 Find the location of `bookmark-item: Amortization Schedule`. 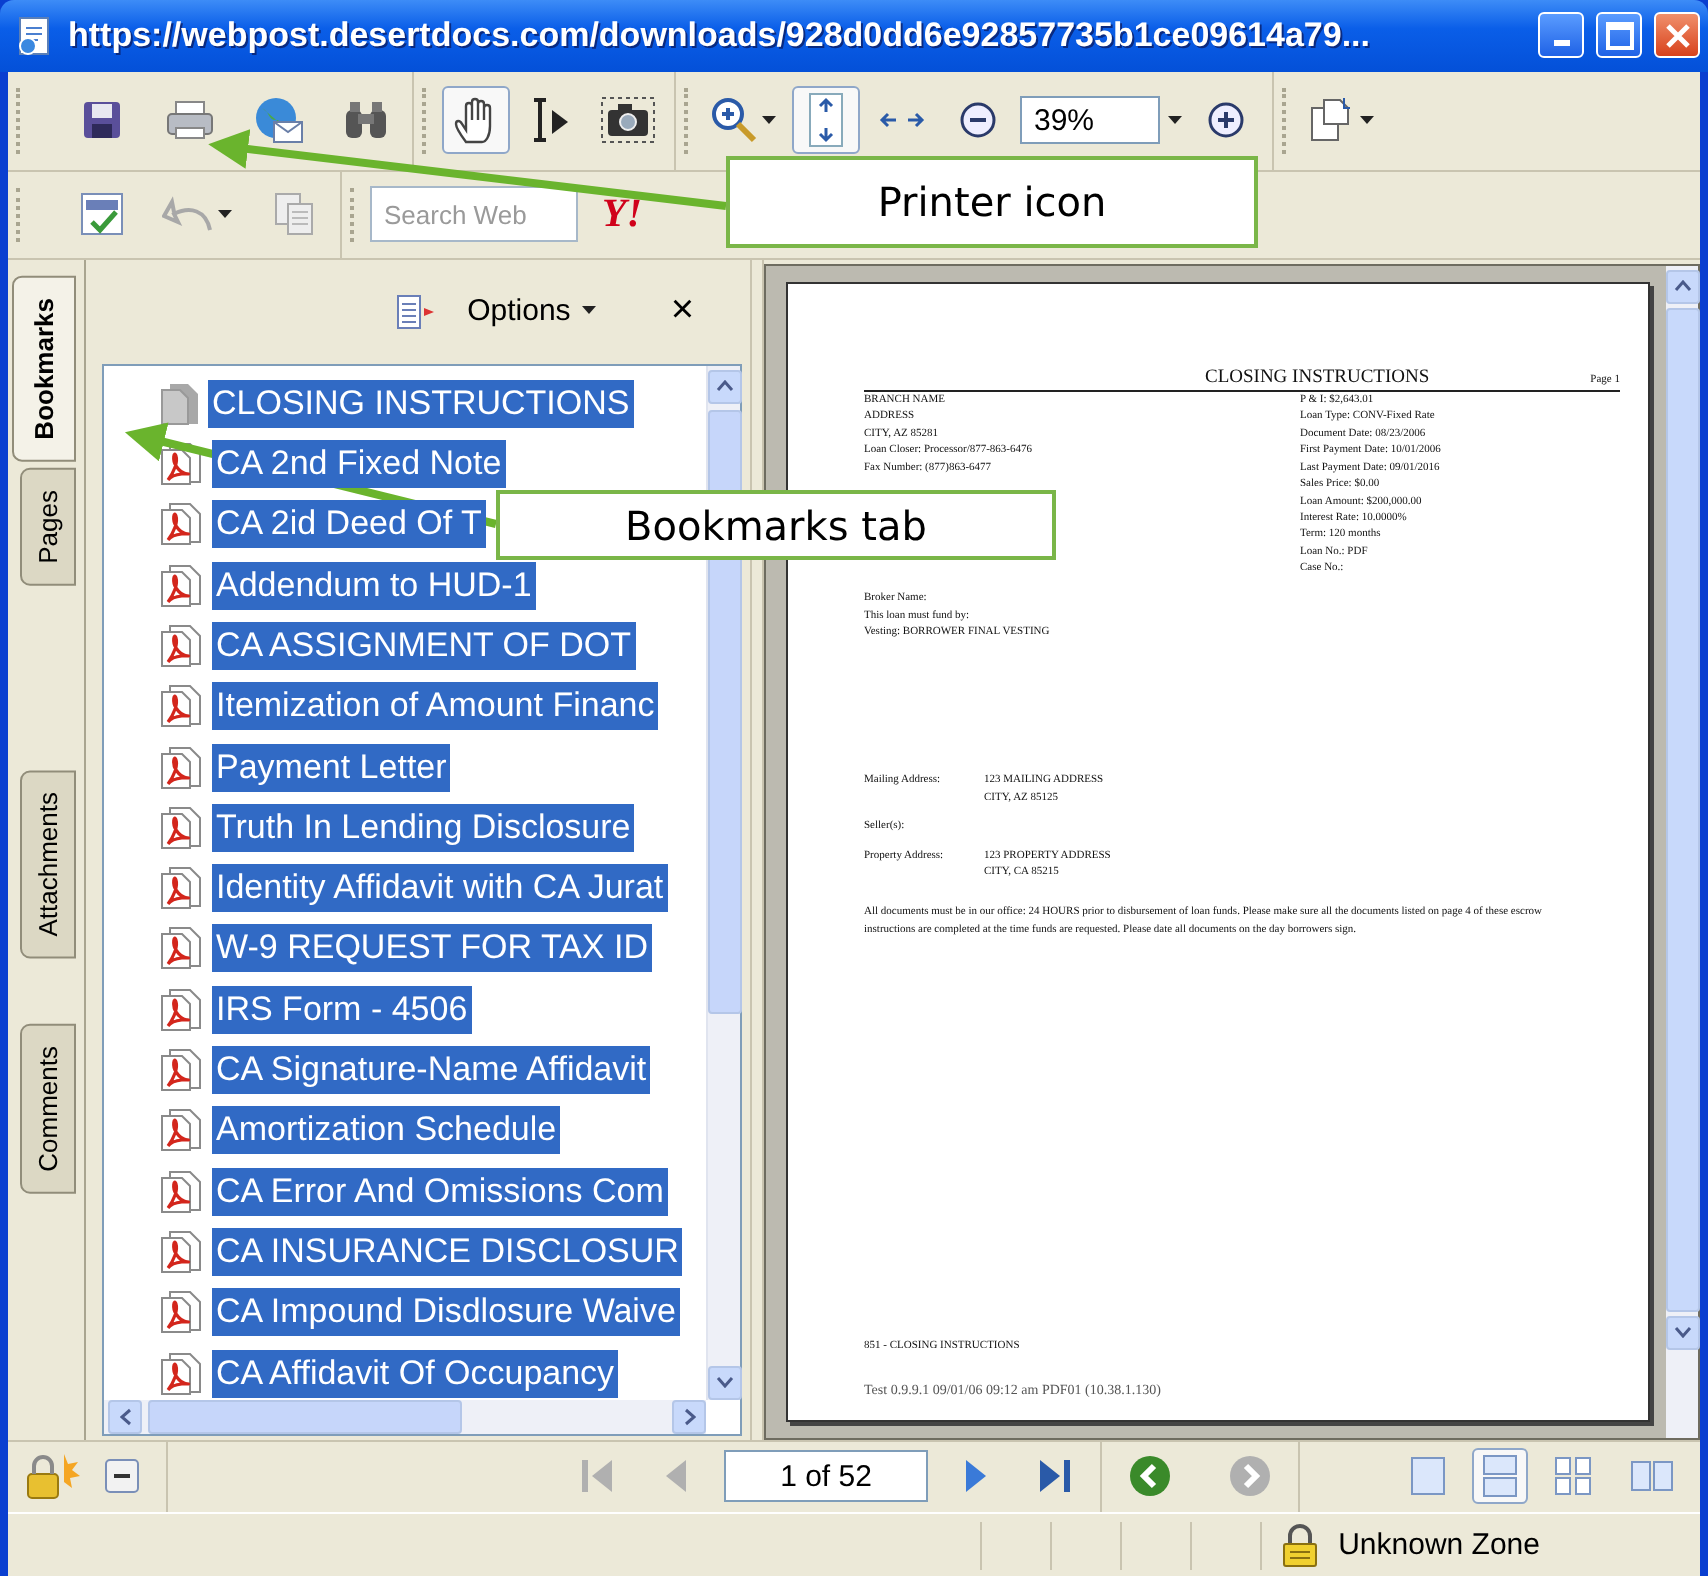

bookmark-item: Amortization Schedule is located at coordinates (386, 1130).